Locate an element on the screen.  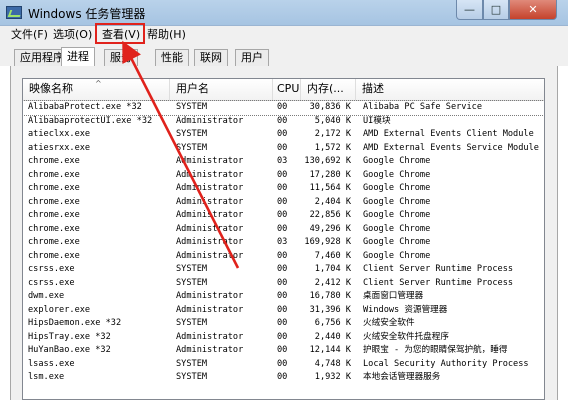
process-cpu-cell: 03 is located at coordinates (282, 161).